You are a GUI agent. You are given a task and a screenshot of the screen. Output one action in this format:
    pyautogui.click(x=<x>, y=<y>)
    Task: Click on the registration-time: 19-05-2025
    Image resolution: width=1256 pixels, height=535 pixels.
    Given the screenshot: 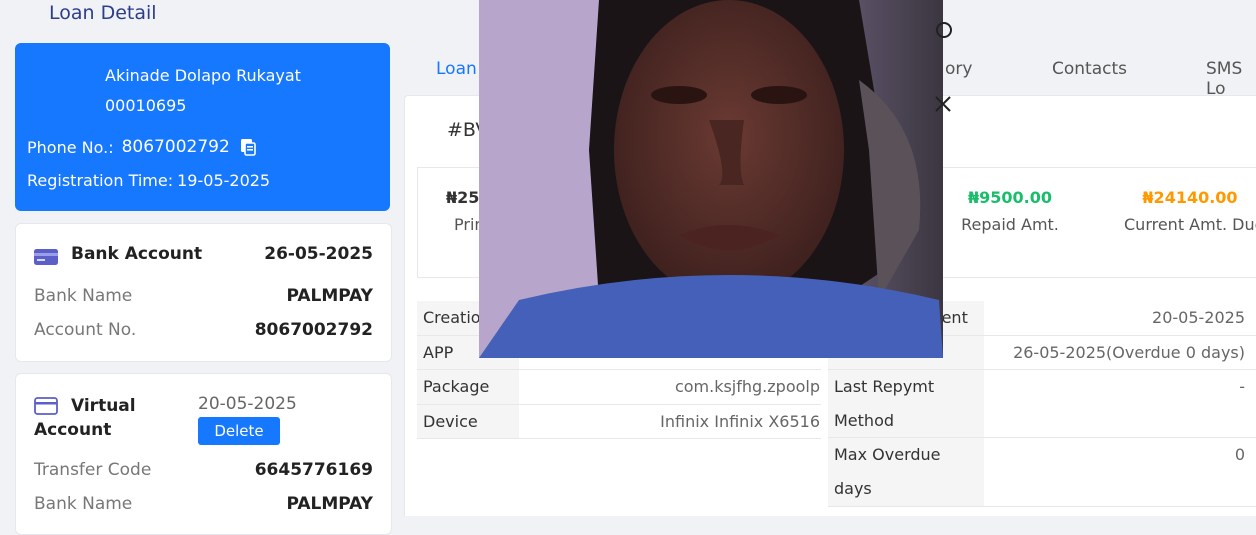 What is the action you would take?
    pyautogui.click(x=224, y=180)
    